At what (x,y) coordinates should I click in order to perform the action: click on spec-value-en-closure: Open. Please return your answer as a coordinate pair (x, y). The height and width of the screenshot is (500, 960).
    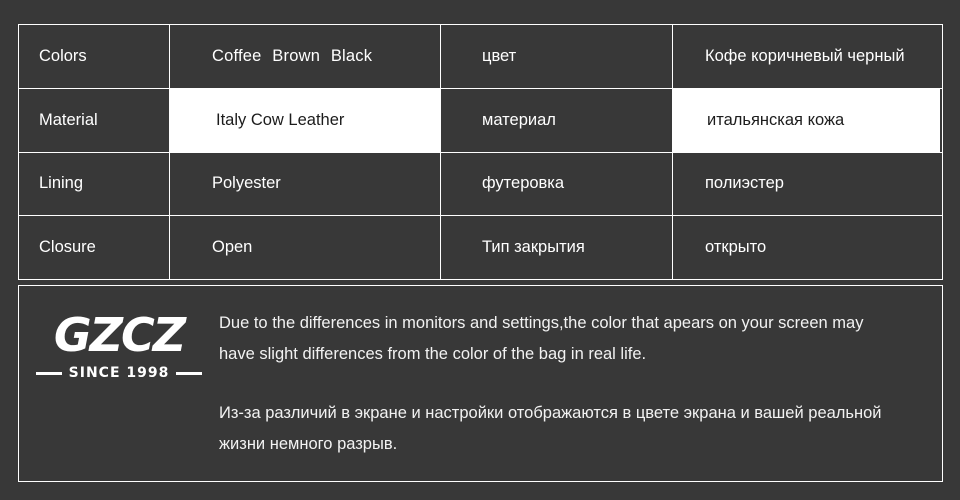
    Looking at the image, I should click on (305, 247).